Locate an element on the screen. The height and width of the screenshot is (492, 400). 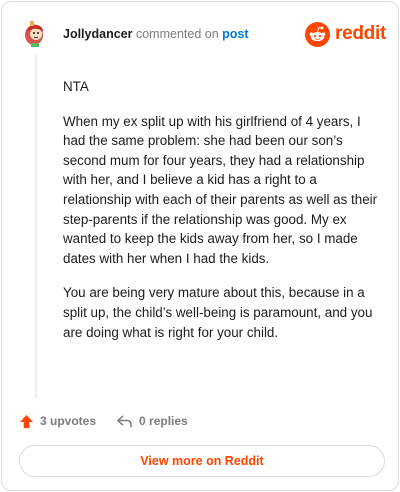
avatar-icon is located at coordinates (35, 33).